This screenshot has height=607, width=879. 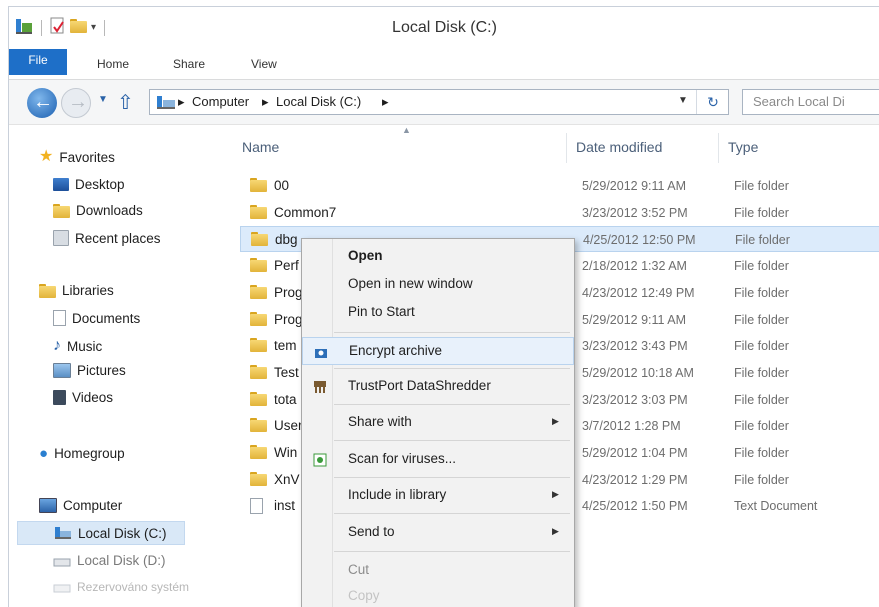 I want to click on menu-cut-label: Cut, so click(x=359, y=569).